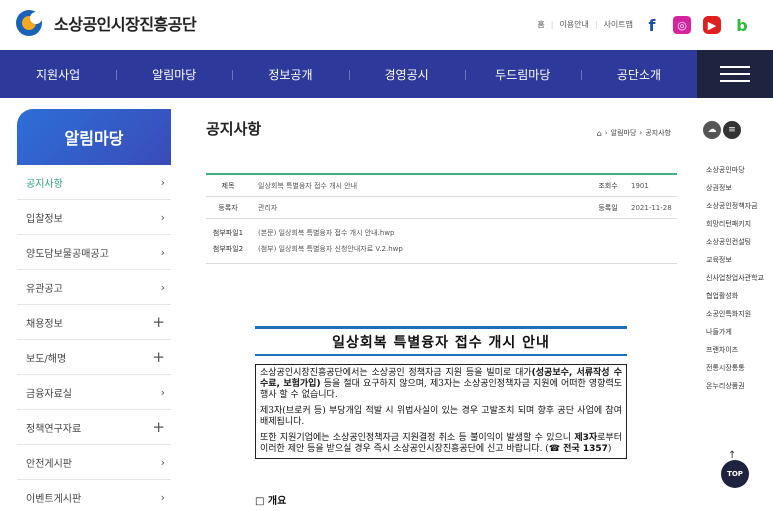  Describe the element at coordinates (94, 427) in the screenshot. I see `side-menu-item-research: 정책연구자료 +` at that location.